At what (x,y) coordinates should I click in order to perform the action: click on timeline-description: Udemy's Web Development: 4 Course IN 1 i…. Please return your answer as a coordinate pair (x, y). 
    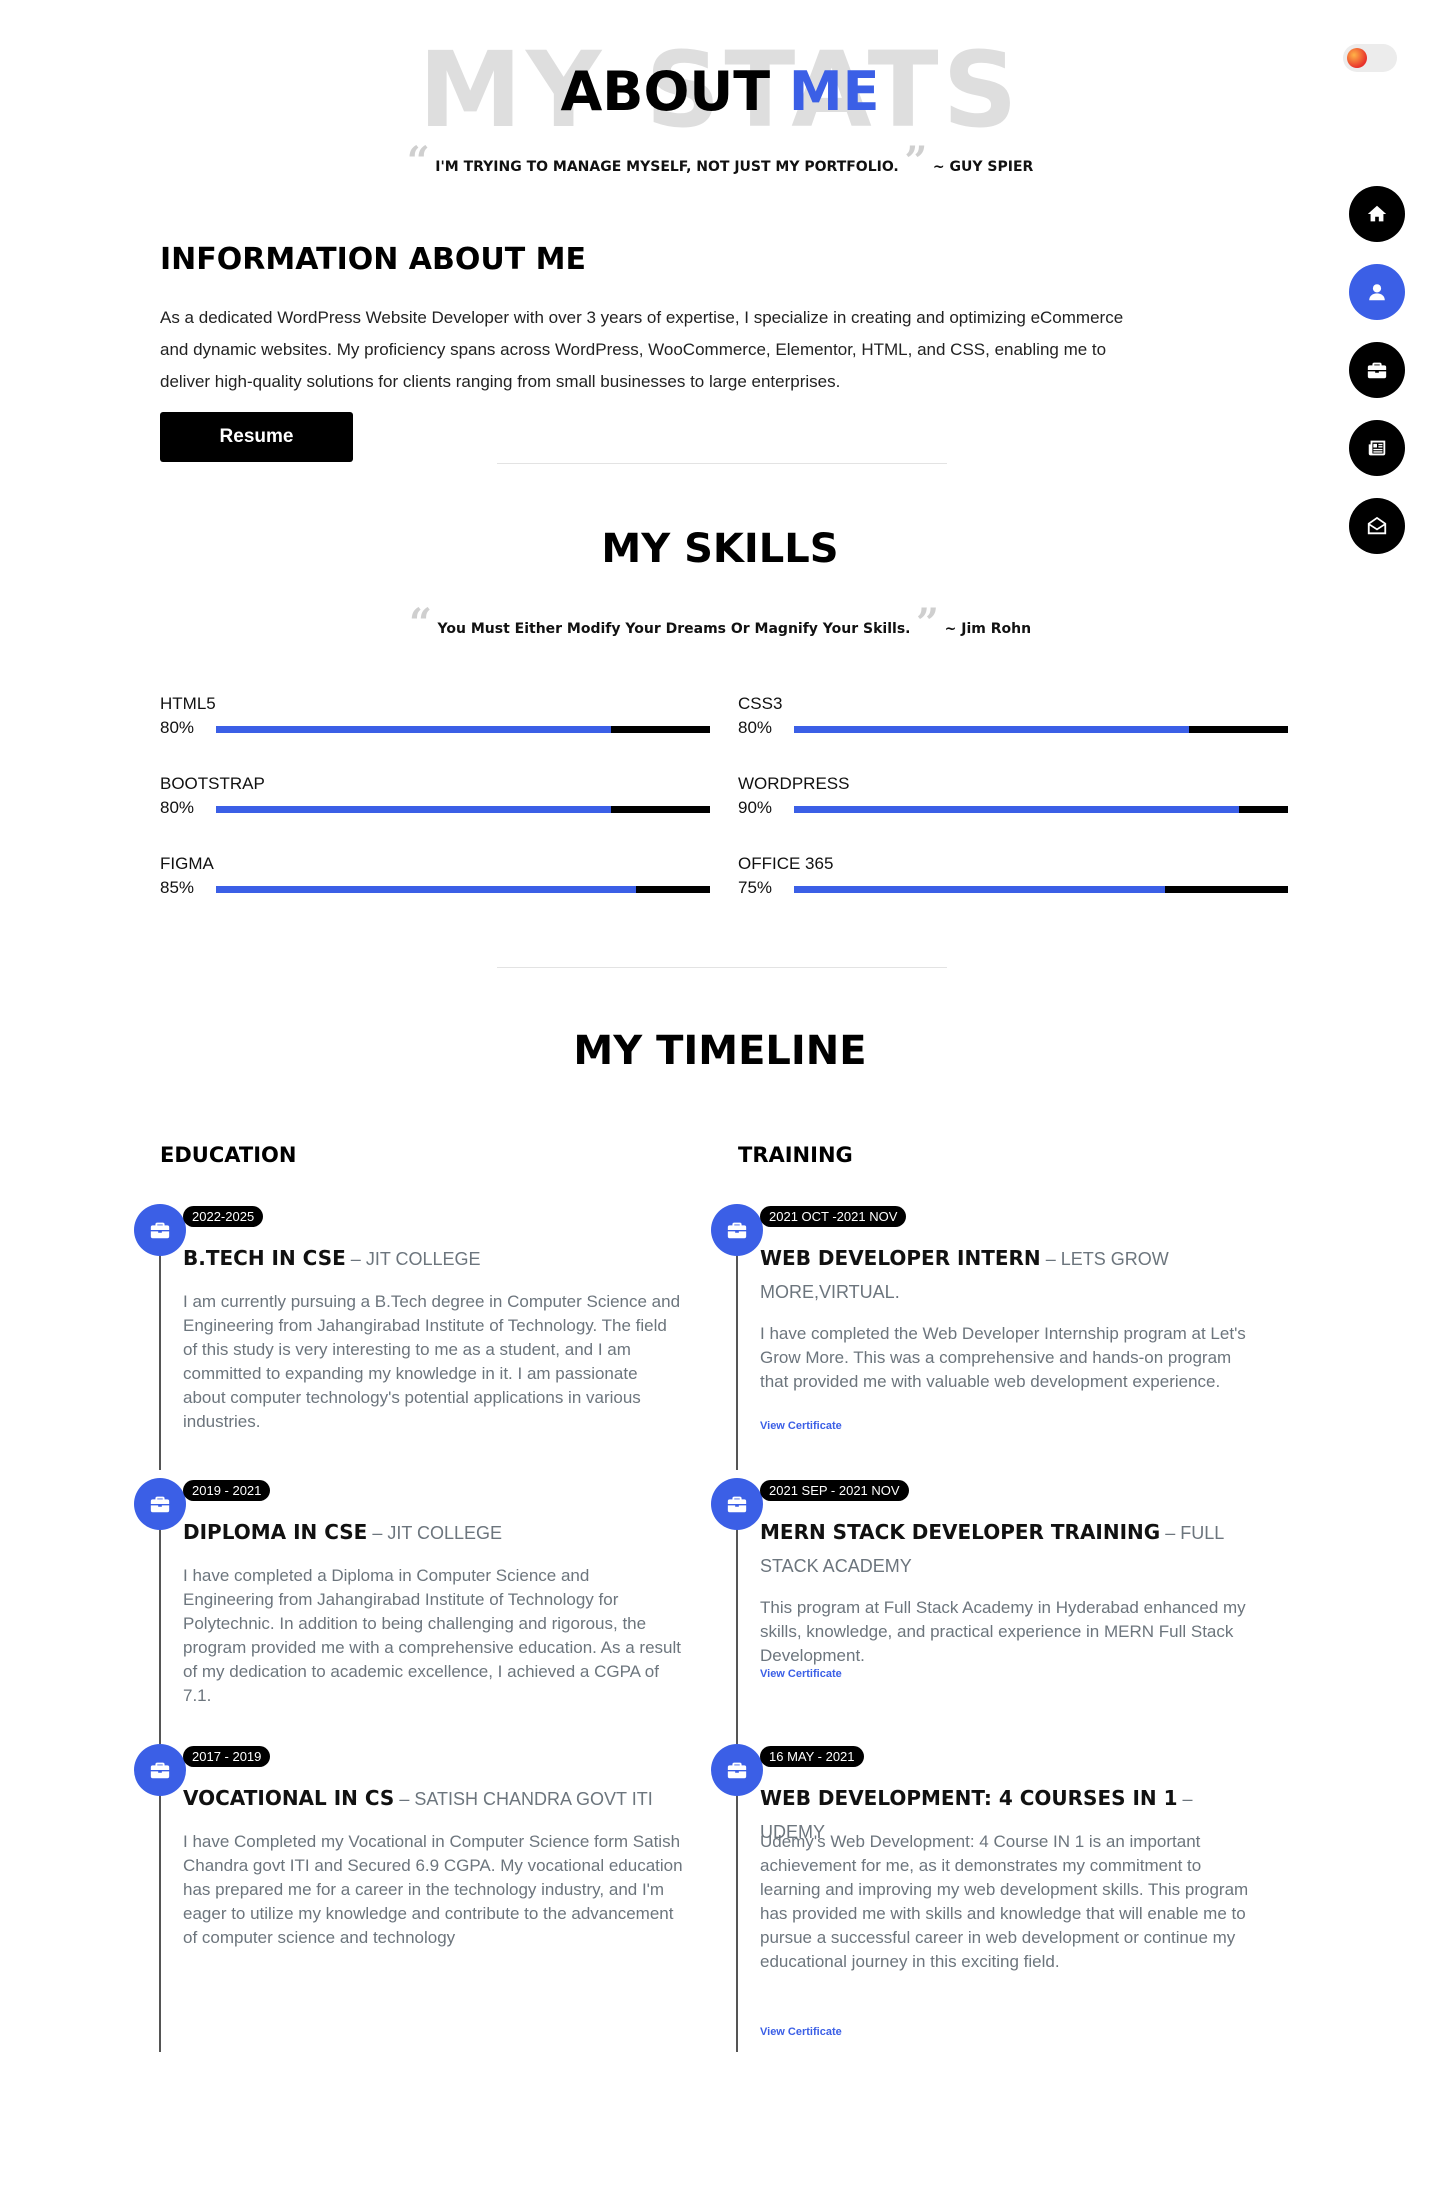
    Looking at the image, I should click on (1004, 1901).